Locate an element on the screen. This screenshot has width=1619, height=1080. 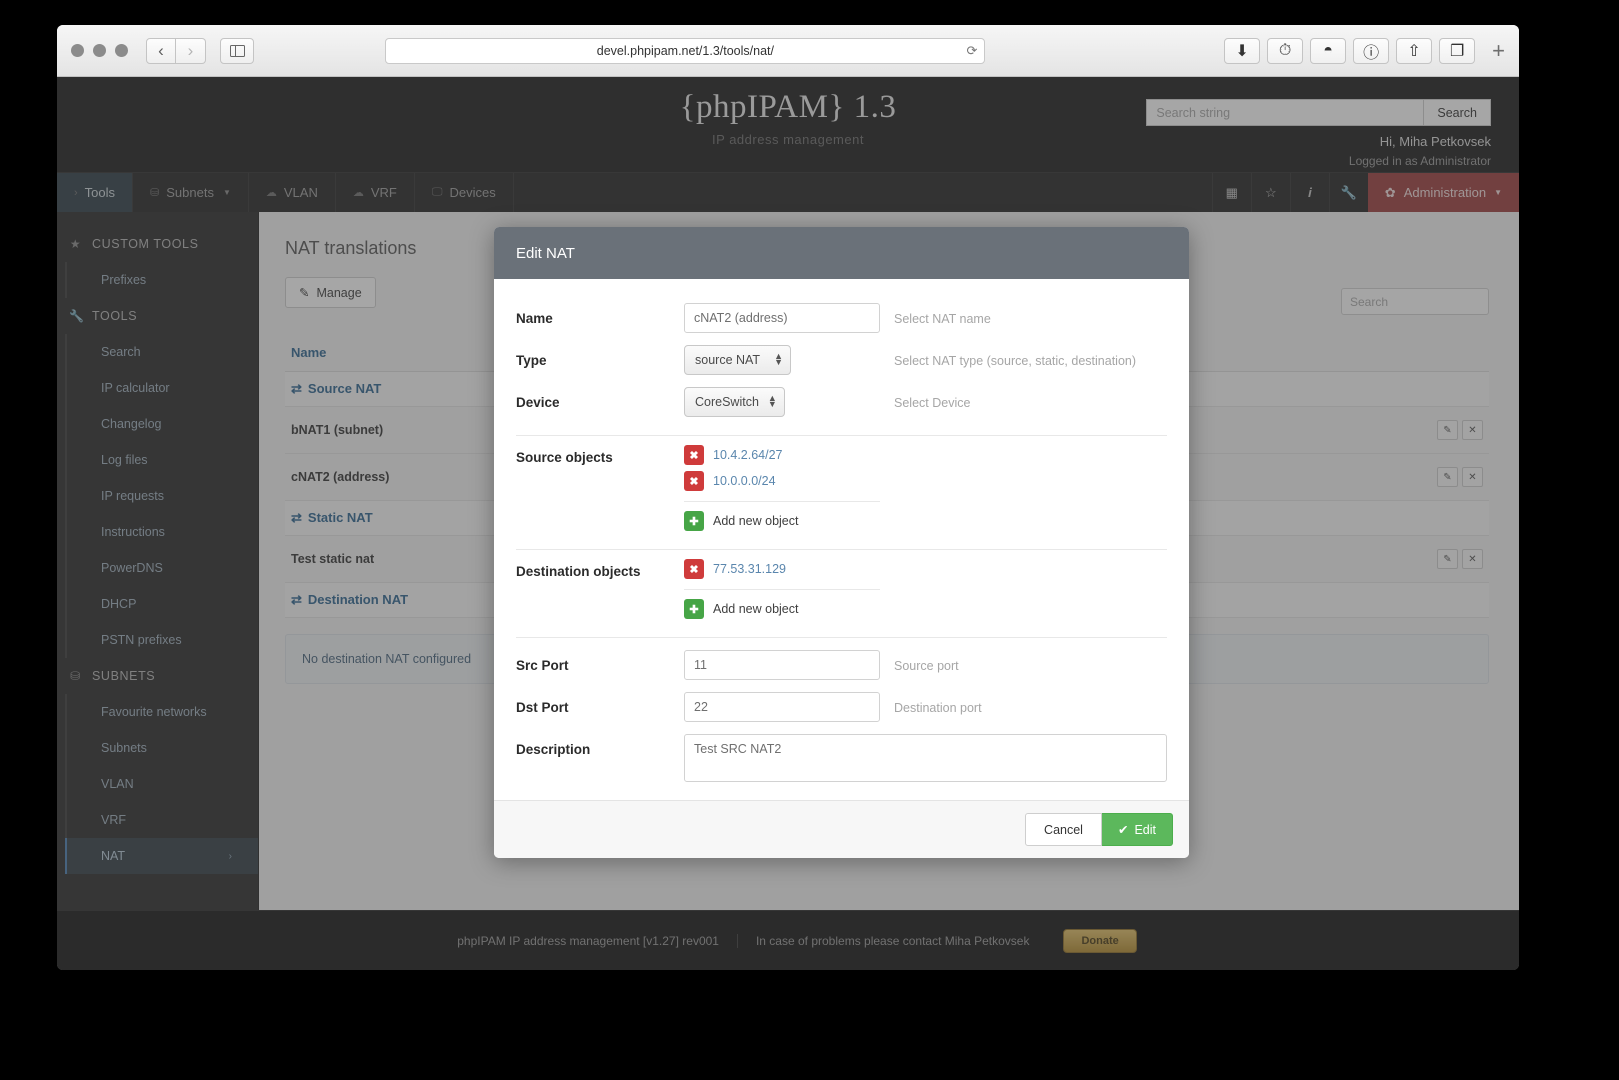
device-select: CoreSwitch ▲ ▼ is located at coordinates (734, 402).